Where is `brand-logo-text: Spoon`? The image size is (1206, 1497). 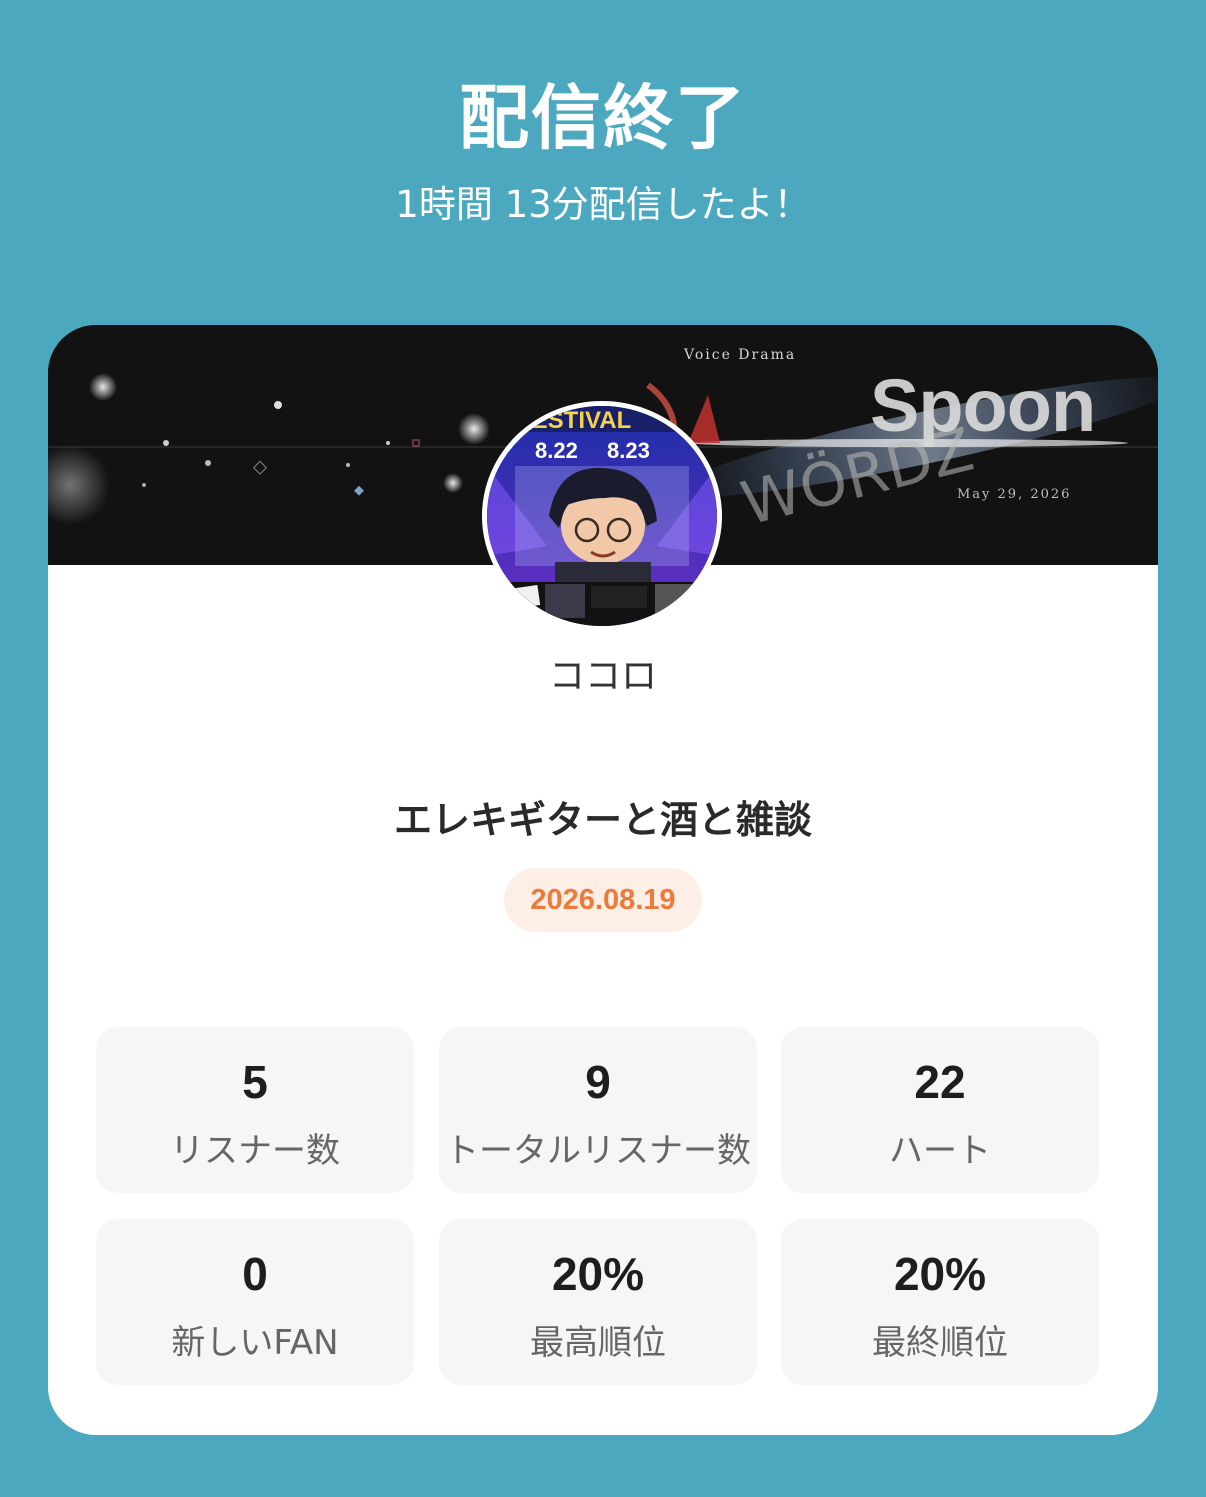 brand-logo-text: Spoon is located at coordinates (983, 405).